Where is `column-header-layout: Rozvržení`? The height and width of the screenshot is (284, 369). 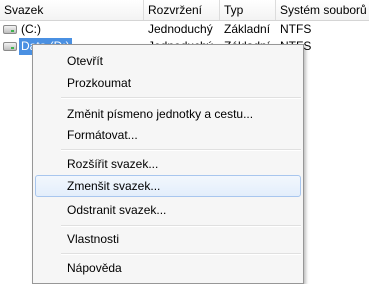
column-header-layout: Rozvržení is located at coordinates (182, 10).